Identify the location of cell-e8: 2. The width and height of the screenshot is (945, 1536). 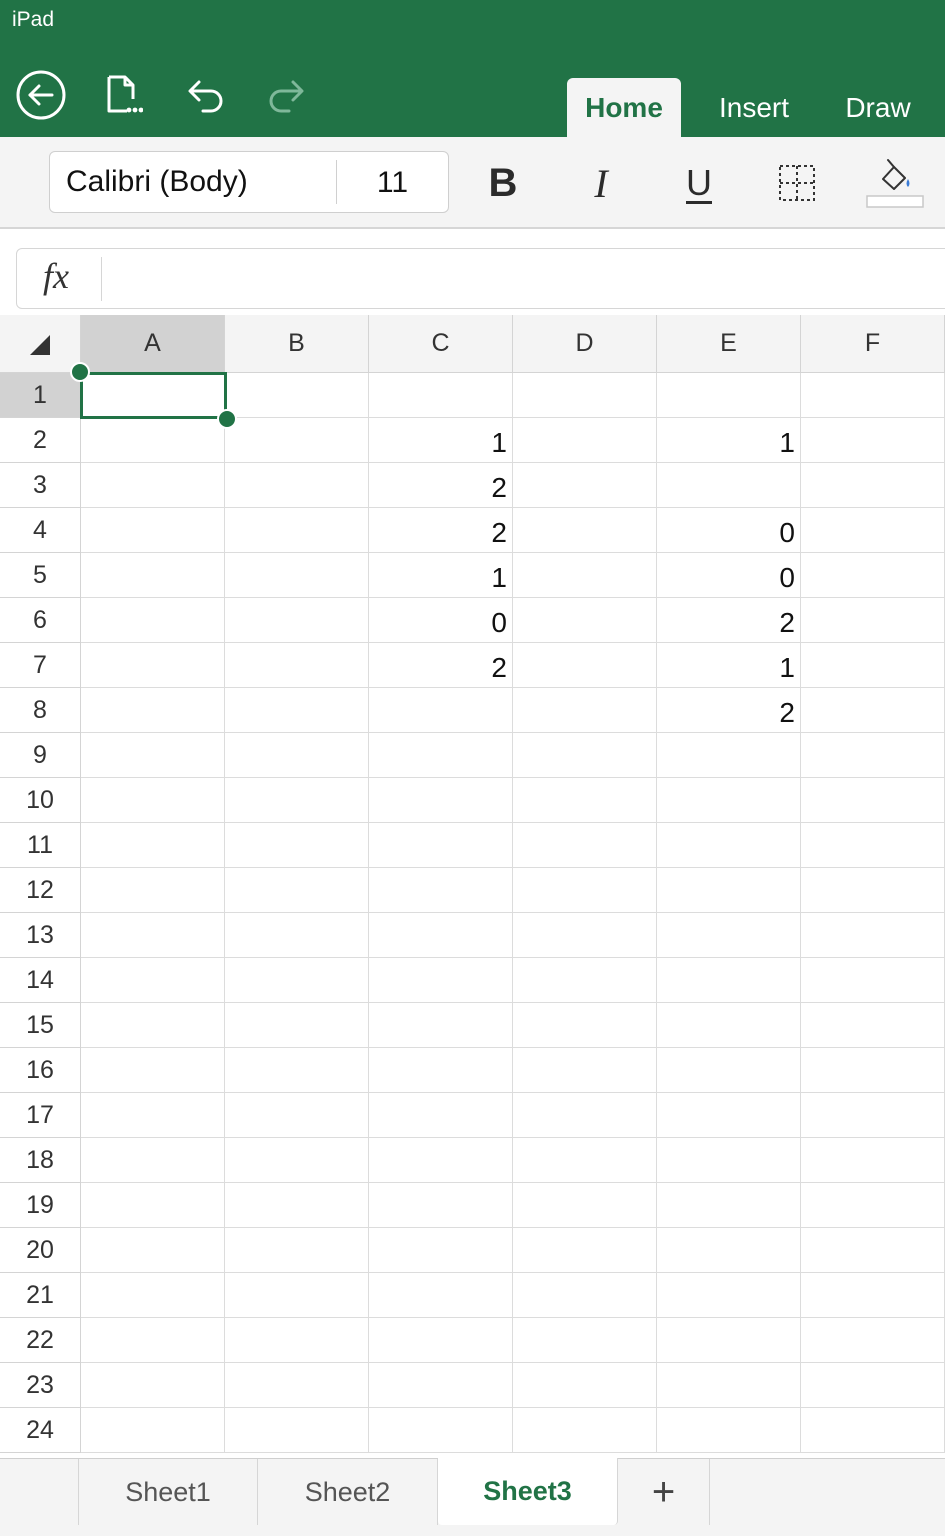
(729, 710).